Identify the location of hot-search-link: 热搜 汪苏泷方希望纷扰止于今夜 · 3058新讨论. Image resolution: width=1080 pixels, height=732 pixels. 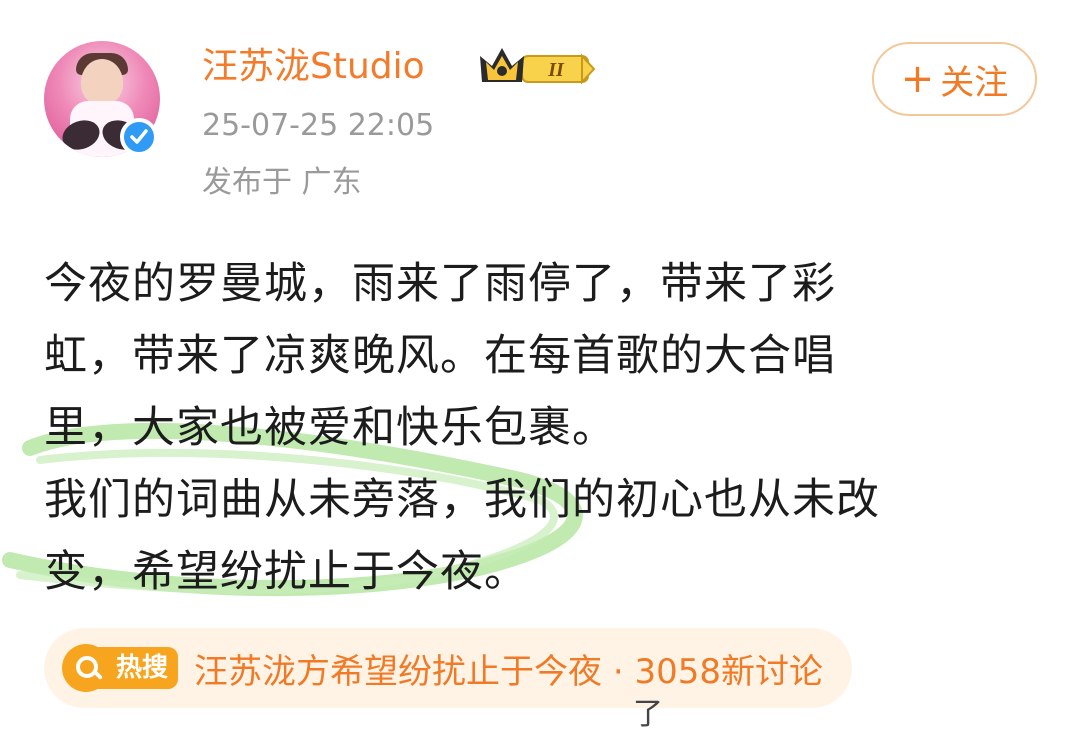
(448, 668).